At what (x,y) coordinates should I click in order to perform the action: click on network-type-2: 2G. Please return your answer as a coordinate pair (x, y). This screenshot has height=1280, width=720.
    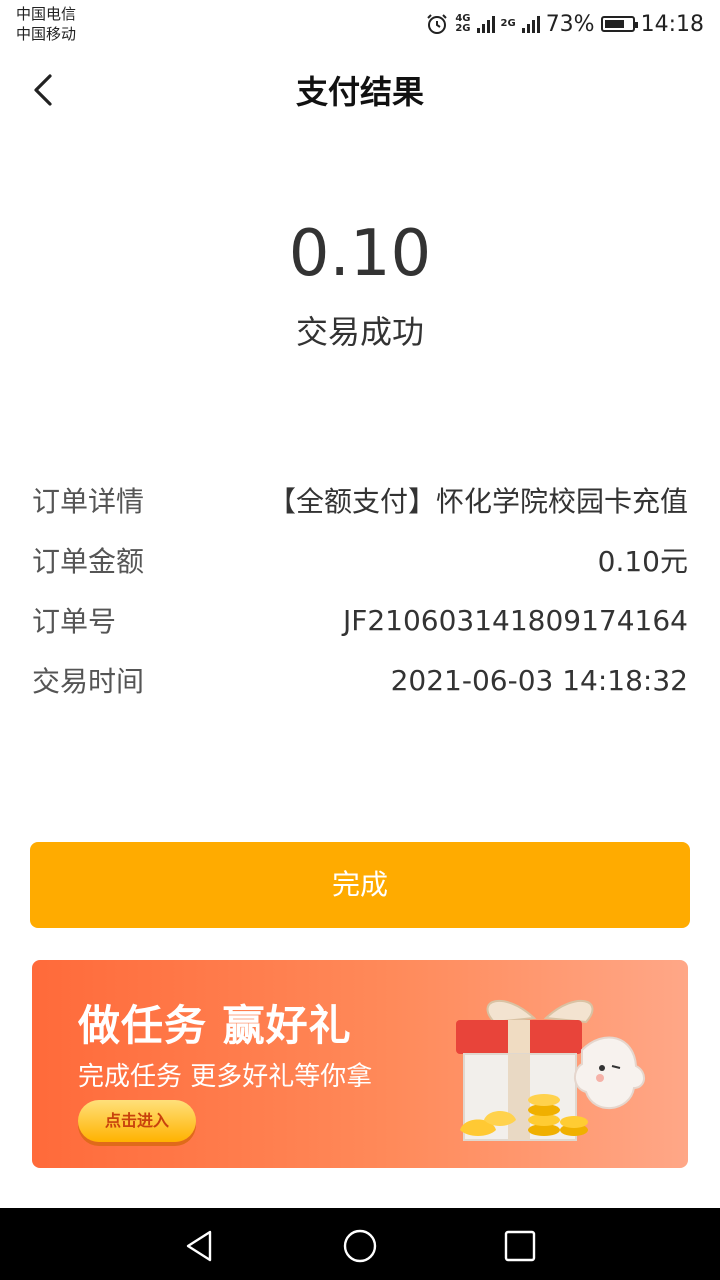
    Looking at the image, I should click on (508, 23).